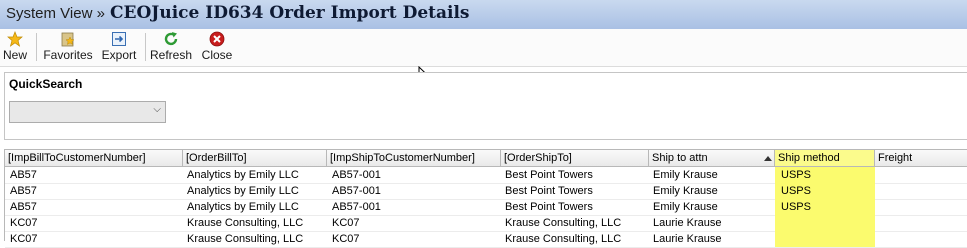 The height and width of the screenshot is (248, 967). Describe the element at coordinates (680, 158) in the screenshot. I see `ship-to-attn-label: Ship to attn` at that location.